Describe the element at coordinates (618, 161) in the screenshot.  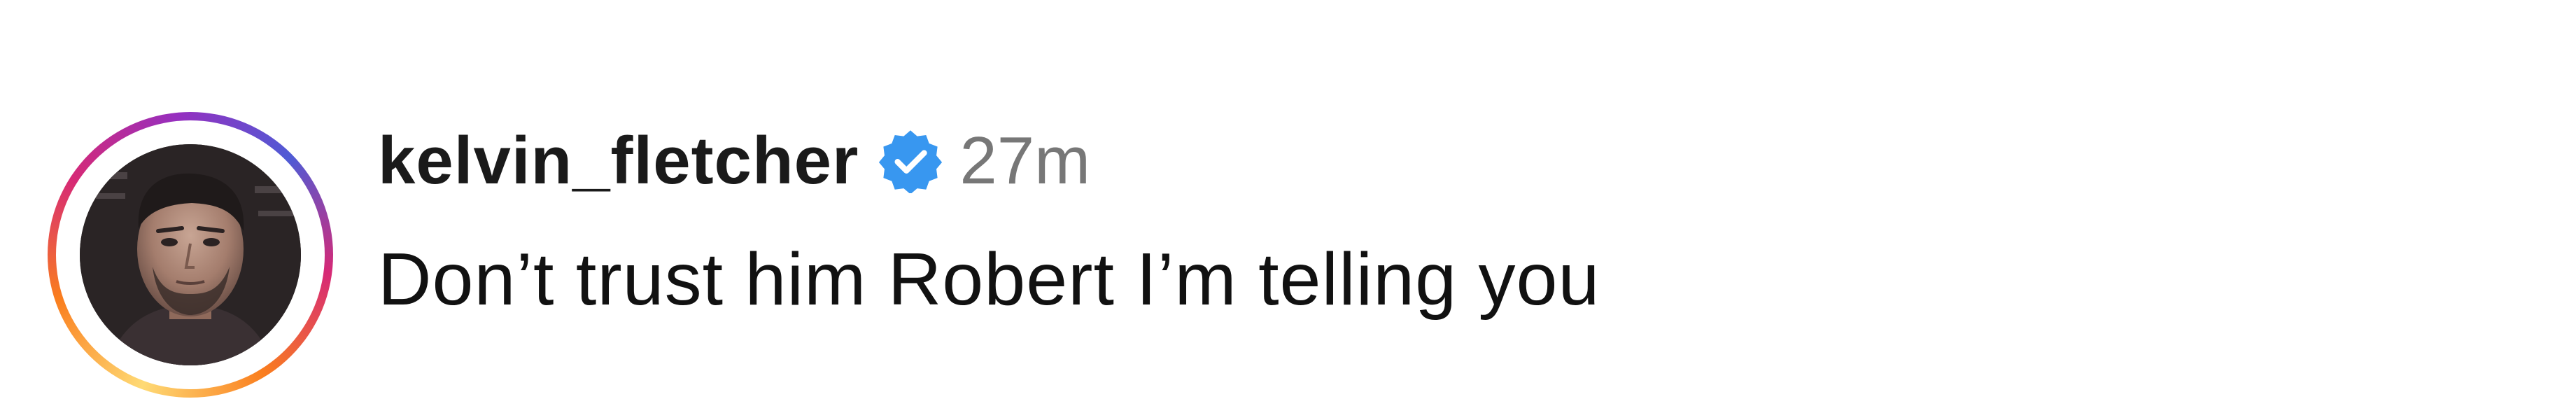
I see `username-link: kelvin_fletcher` at that location.